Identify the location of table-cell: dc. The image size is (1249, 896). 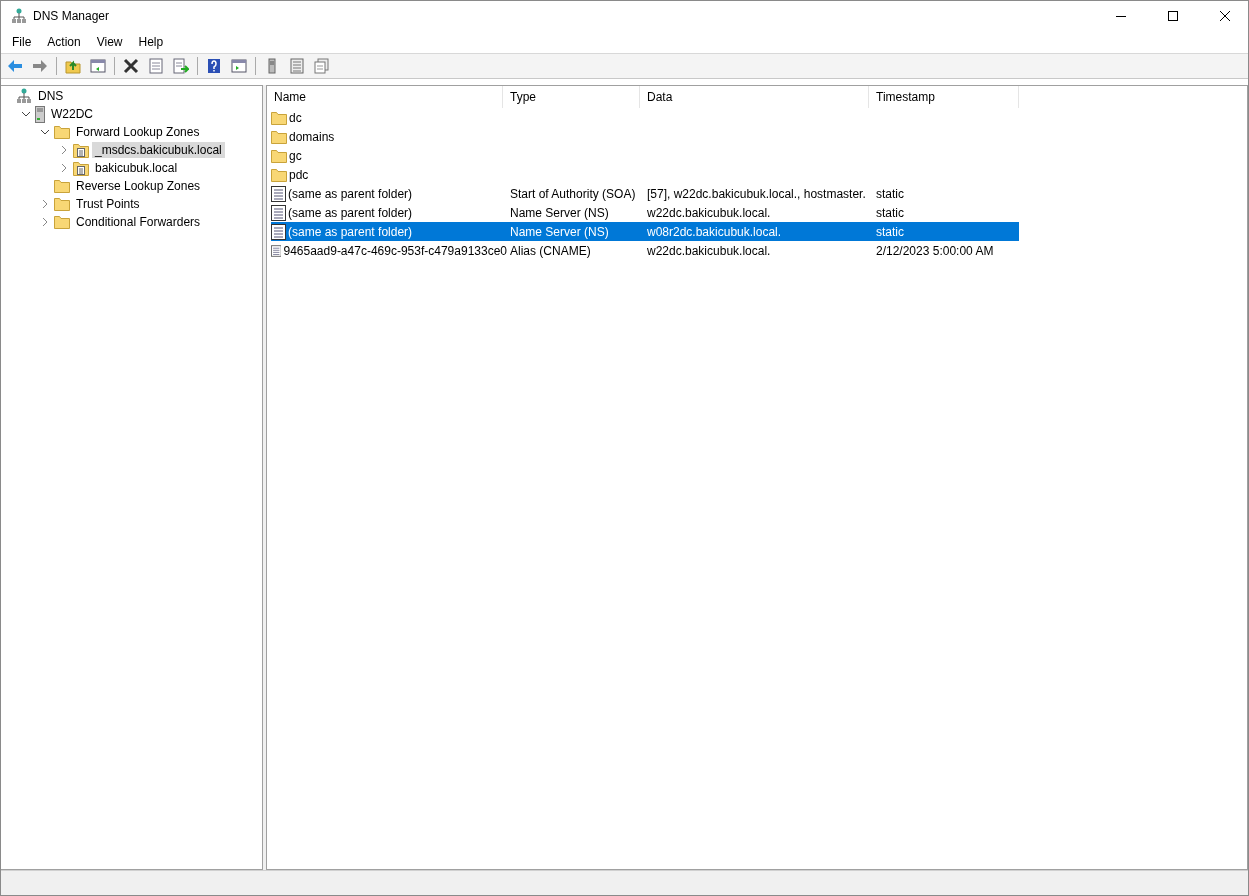
(295, 117).